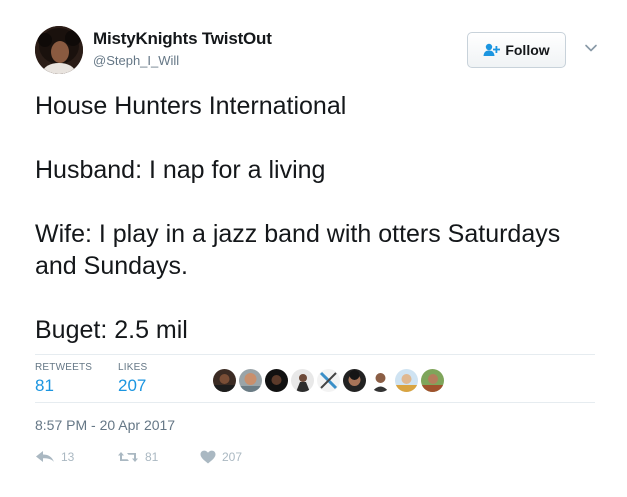 This screenshot has height=497, width=627. What do you see at coordinates (152, 457) in the screenshot?
I see `retweet-count: 81` at bounding box center [152, 457].